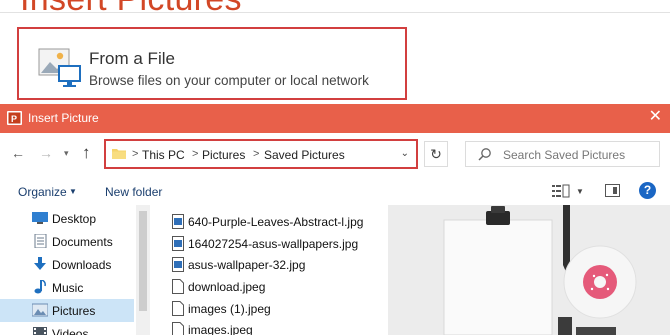  What do you see at coordinates (647, 190) in the screenshot?
I see `help-icon: ?` at bounding box center [647, 190].